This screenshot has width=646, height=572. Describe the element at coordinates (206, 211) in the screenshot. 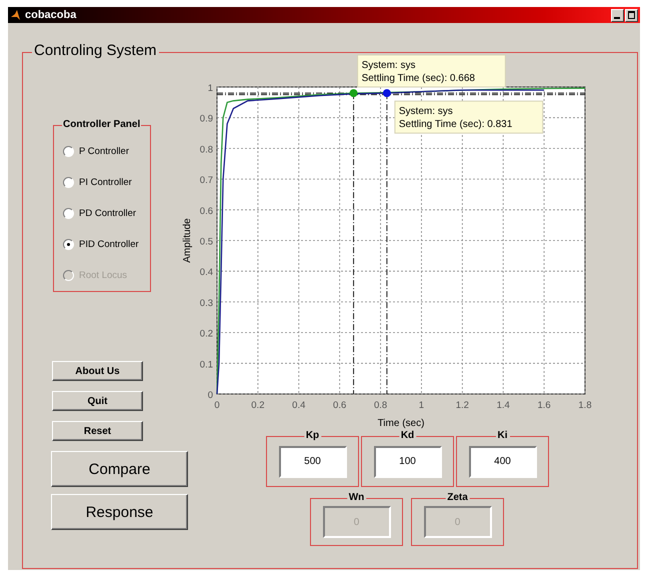

I see `y-tick-label: 0.6` at that location.